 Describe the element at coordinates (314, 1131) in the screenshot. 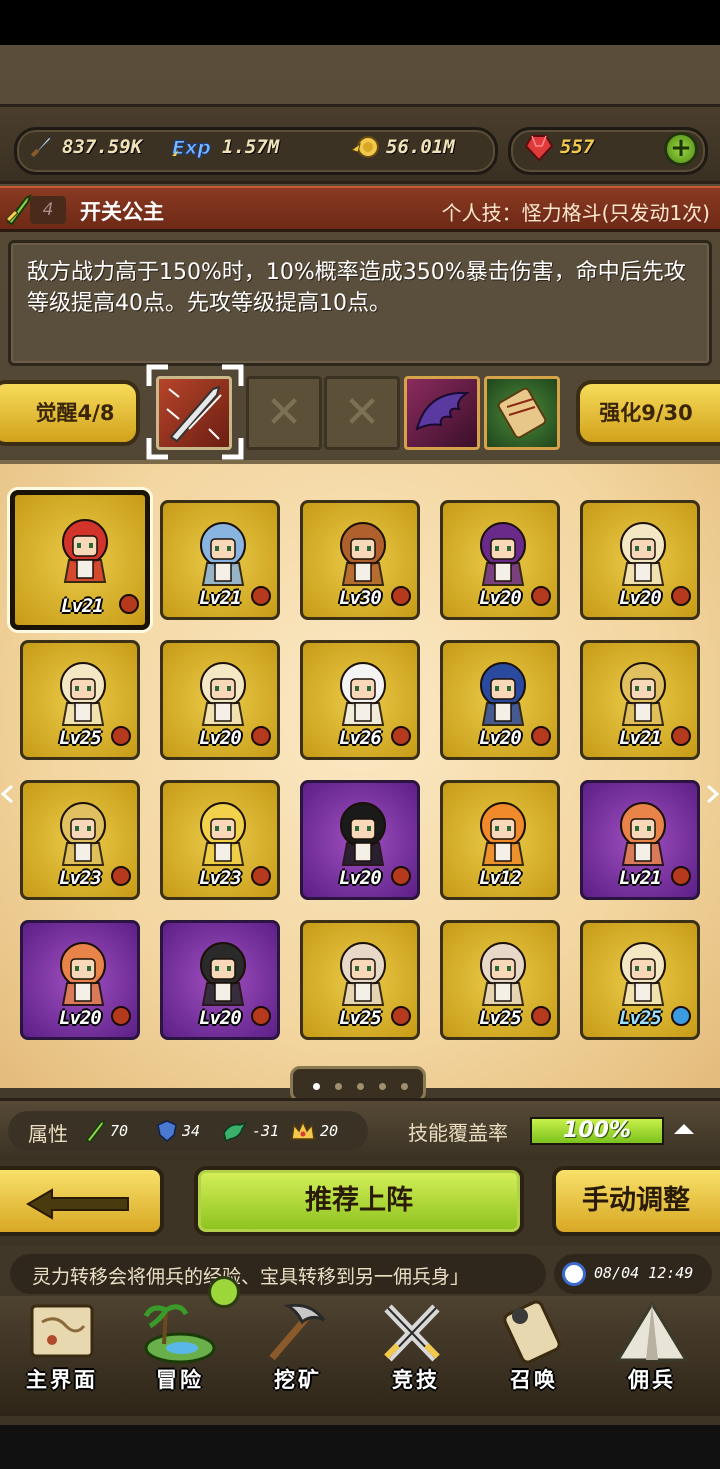

I see `crown-attribute: 20` at that location.